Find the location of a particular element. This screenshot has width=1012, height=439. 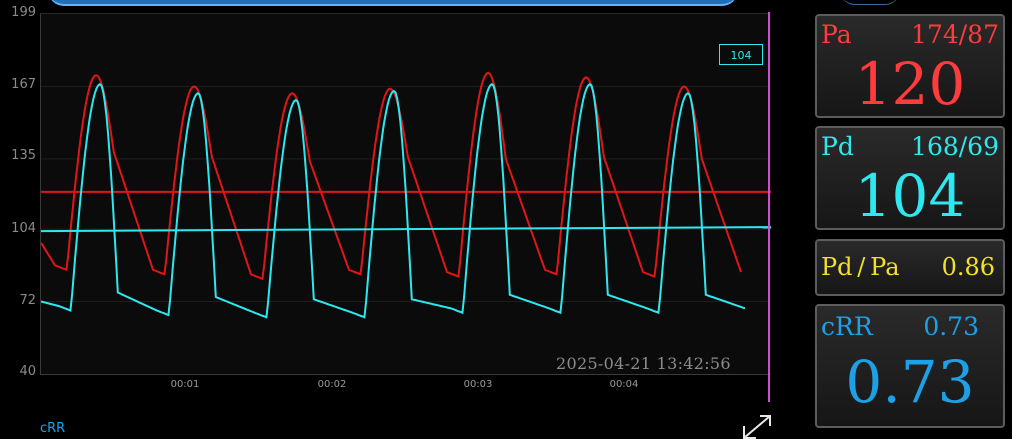

pd-pa-ratio-value: 0.86 is located at coordinates (968, 267).